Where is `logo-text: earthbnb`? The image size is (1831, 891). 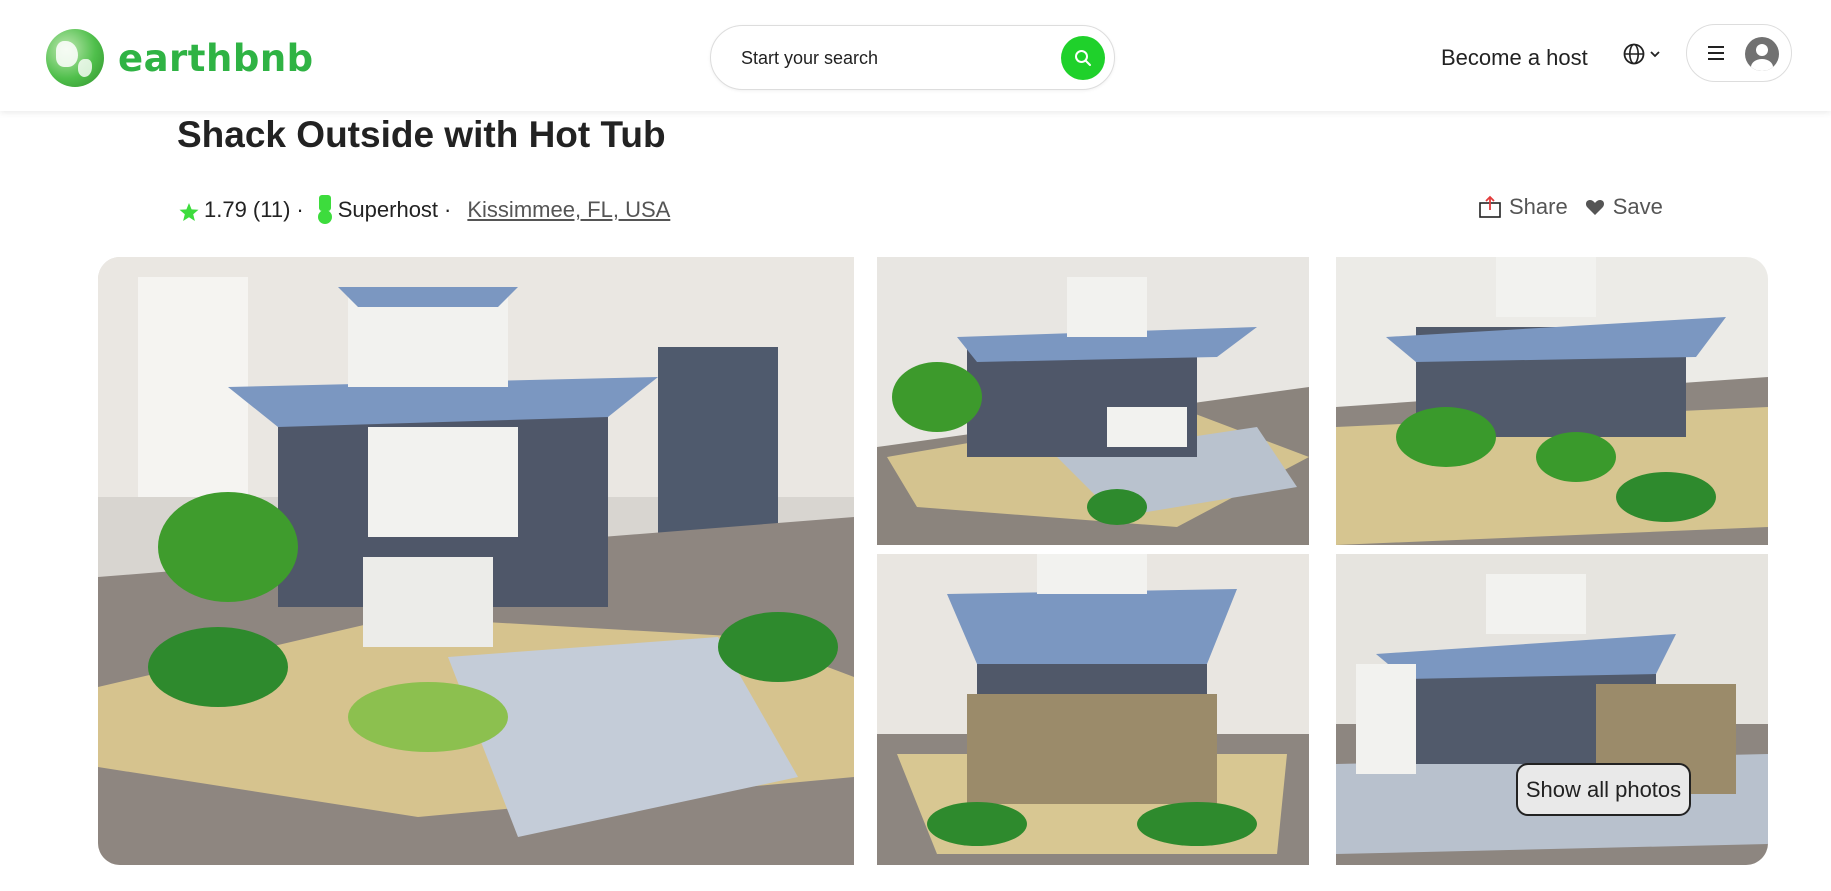 logo-text: earthbnb is located at coordinates (216, 58).